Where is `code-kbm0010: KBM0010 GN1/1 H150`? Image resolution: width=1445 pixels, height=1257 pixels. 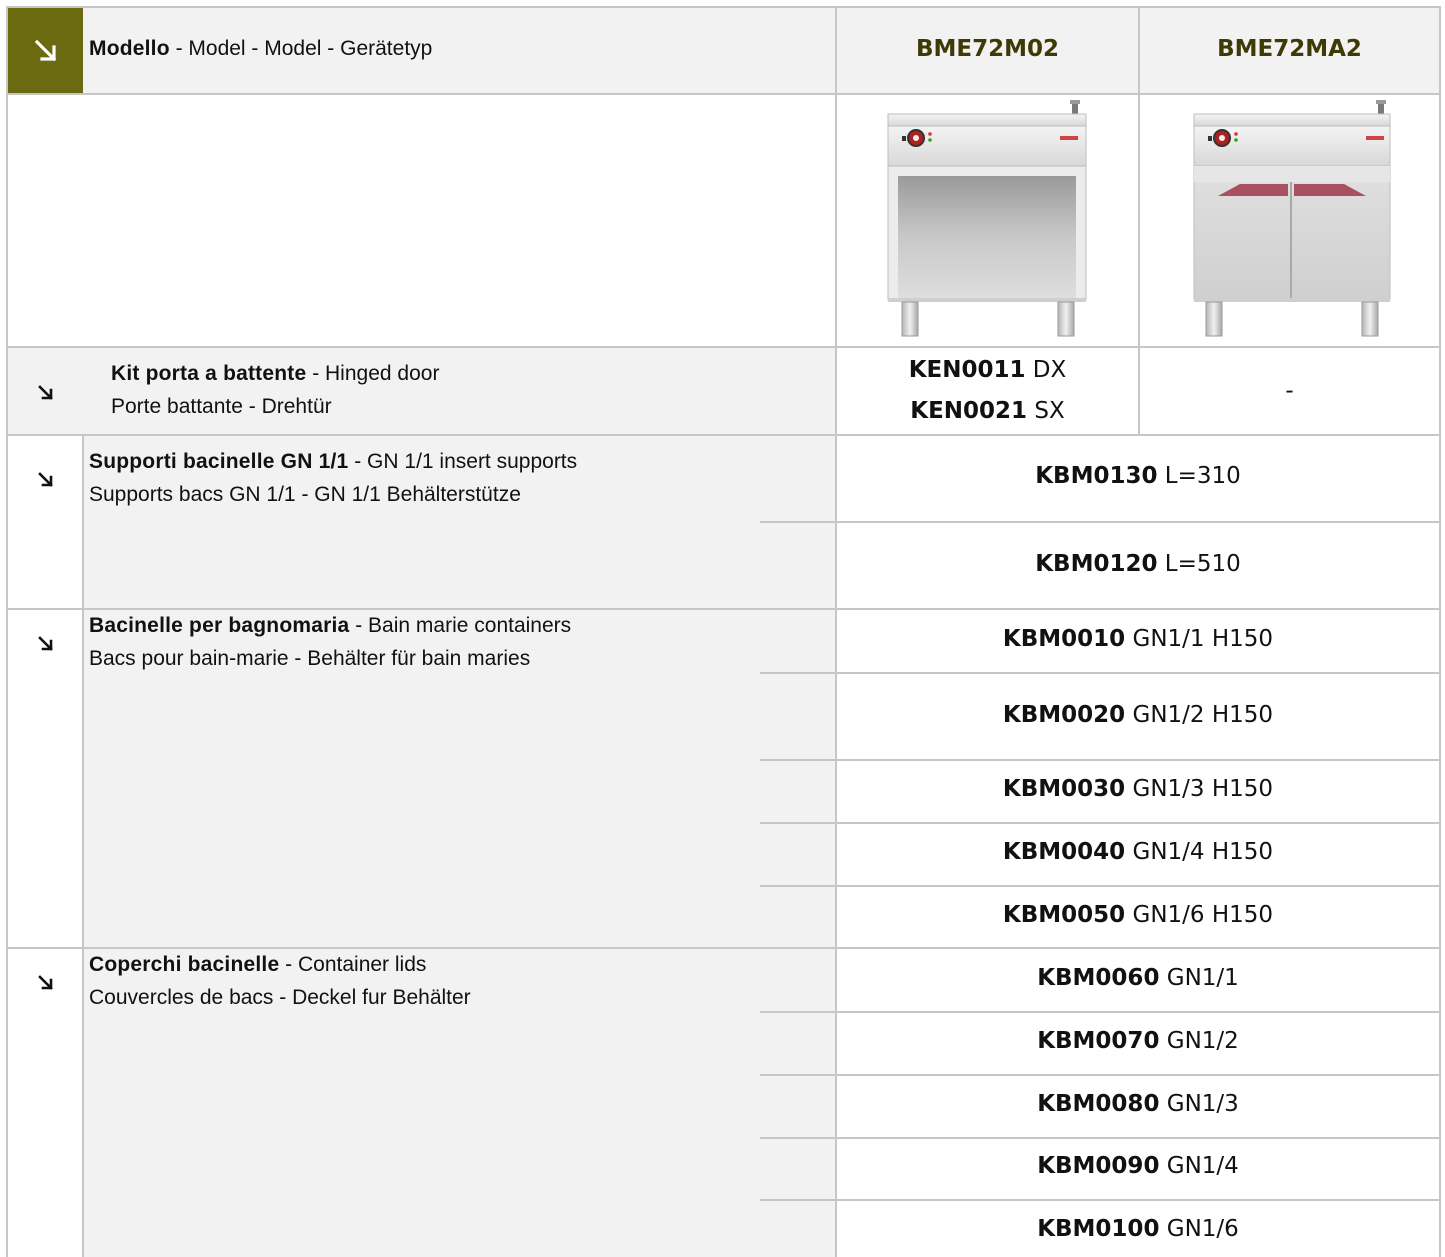
code-kbm0010: KBM0010 GN1/1 H150 is located at coordinates (1138, 639).